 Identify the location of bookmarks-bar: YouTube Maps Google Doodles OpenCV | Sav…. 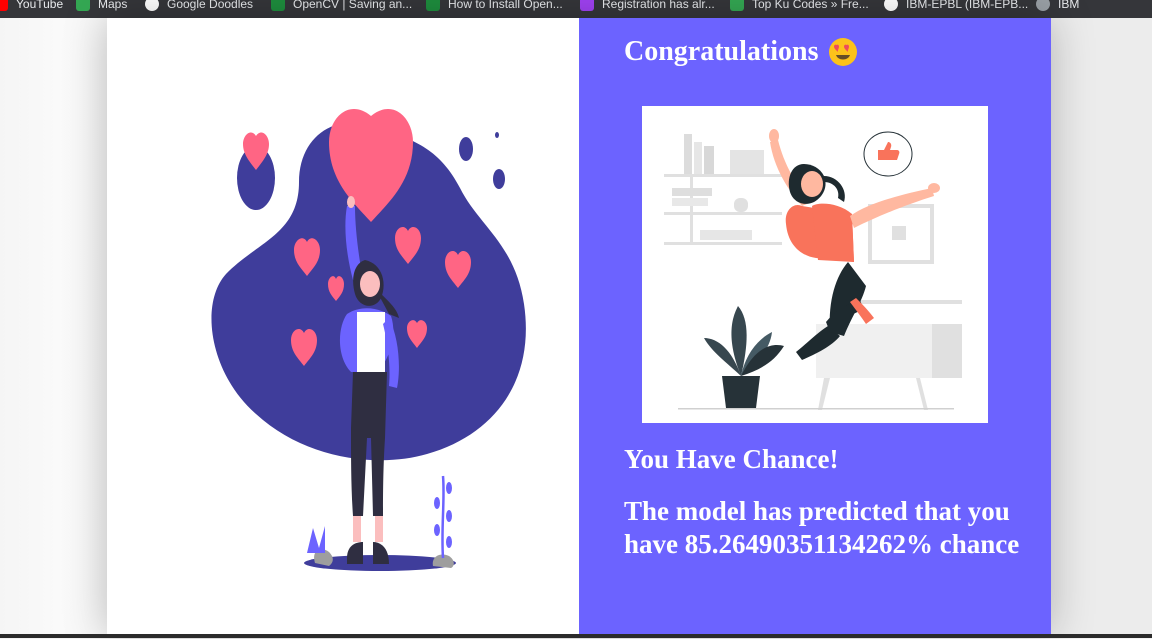
(576, 9).